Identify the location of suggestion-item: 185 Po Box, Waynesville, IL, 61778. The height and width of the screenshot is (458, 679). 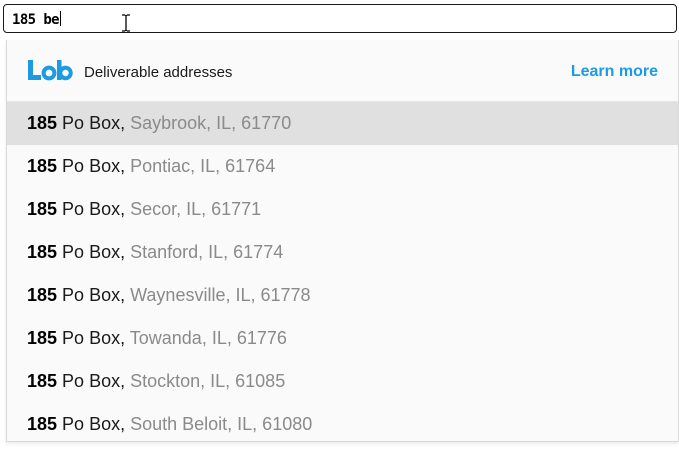
(342, 295).